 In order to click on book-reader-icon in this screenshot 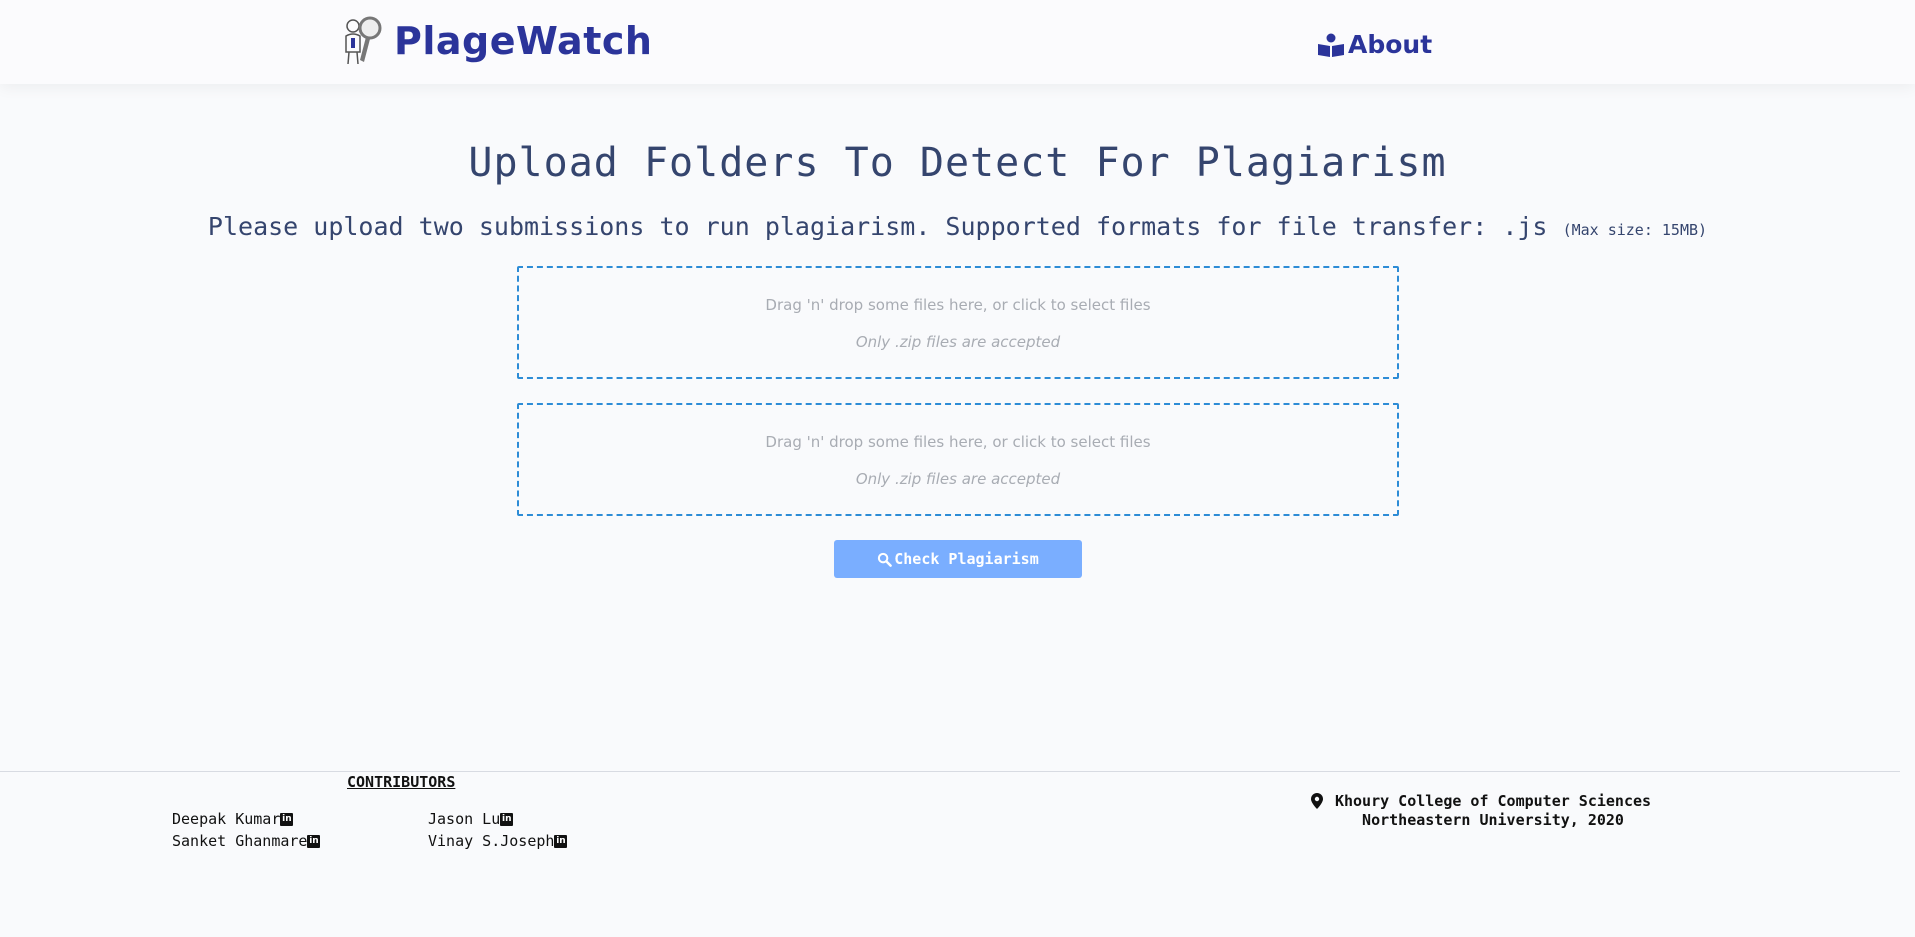, I will do `click(1331, 45)`.